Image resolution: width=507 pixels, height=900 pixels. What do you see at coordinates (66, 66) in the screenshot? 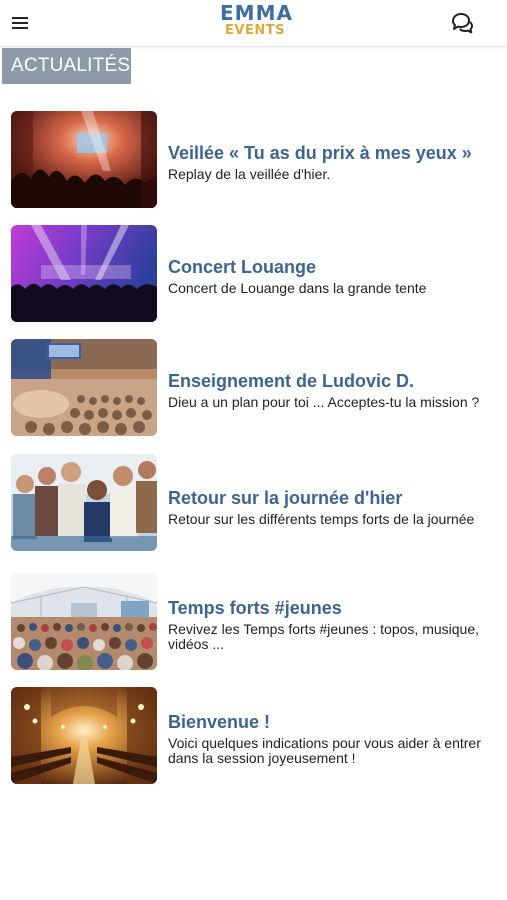
I see `section-title-actualites: ACTUALITÉS` at bounding box center [66, 66].